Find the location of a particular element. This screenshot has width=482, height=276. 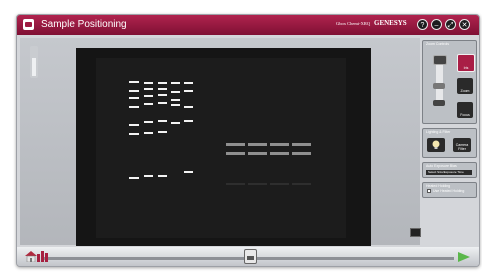

close-button: ✕ is located at coordinates (464, 24).